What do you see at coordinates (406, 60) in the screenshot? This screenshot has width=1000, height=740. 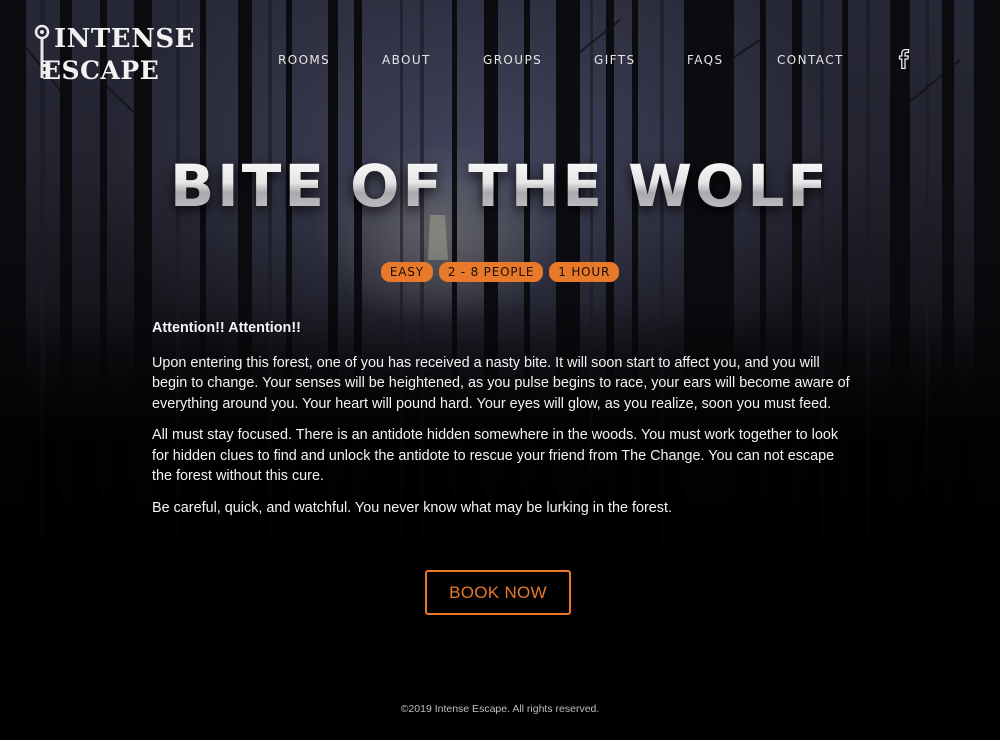 I see `nav-item-about: ABOUT` at bounding box center [406, 60].